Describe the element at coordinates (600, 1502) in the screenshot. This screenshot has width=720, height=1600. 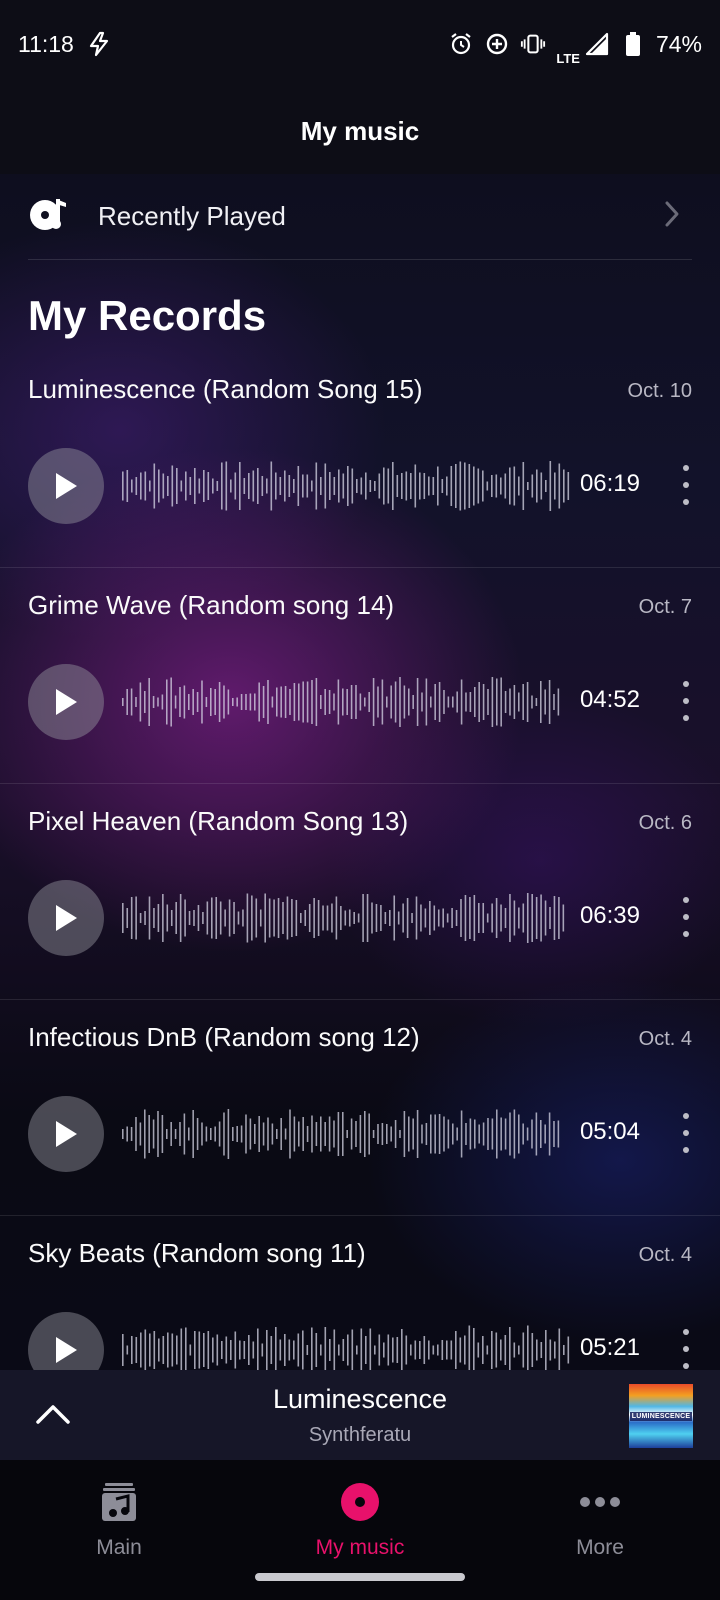
I see `more-horizontal-icon` at that location.